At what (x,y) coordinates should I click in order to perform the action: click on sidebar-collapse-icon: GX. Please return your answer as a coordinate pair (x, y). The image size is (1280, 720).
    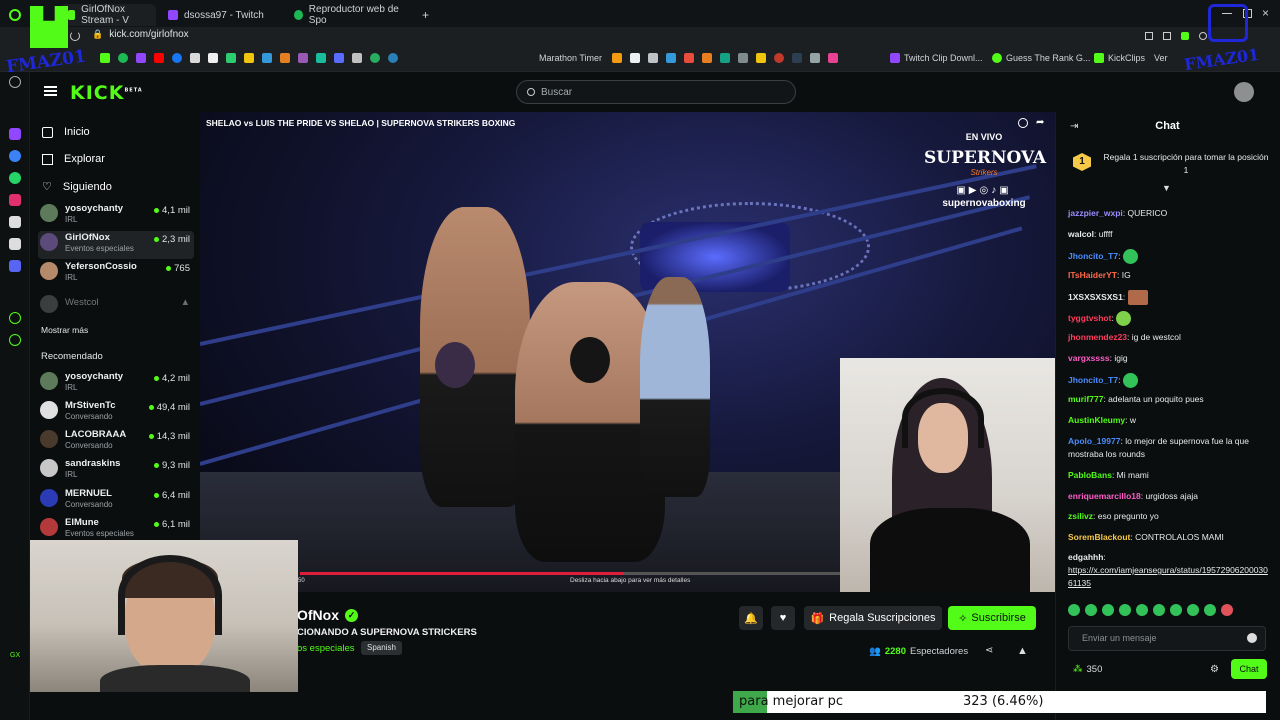
    Looking at the image, I should click on (15, 655).